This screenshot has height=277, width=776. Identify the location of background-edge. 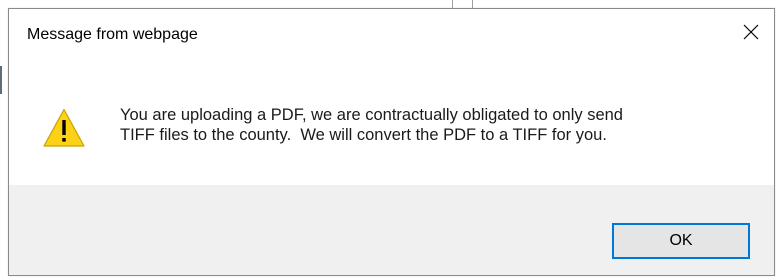
(1, 80).